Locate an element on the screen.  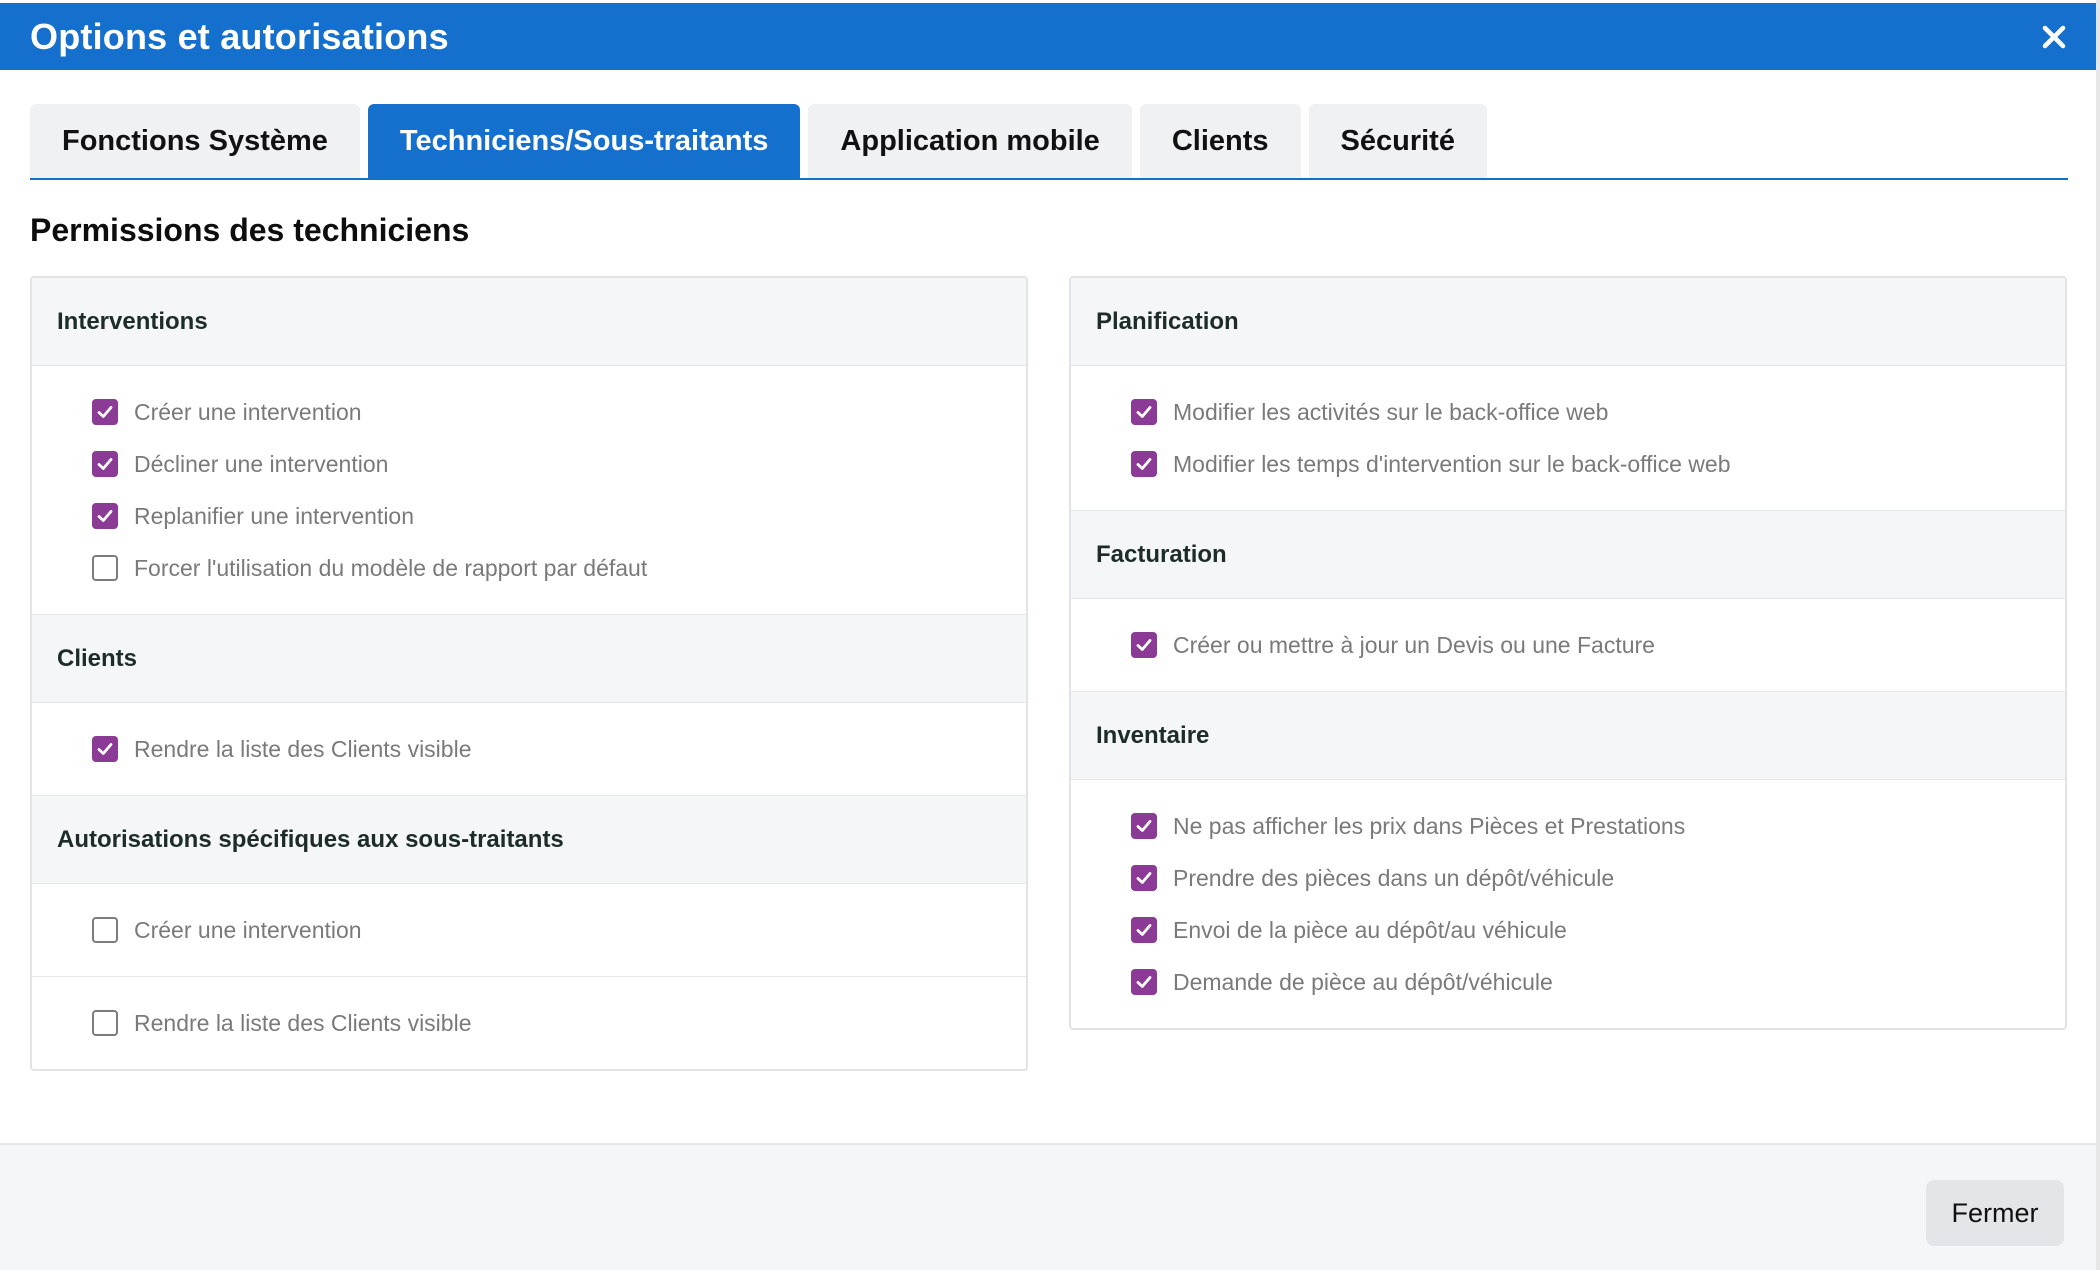
permission-item: Replanifier une intervention is located at coordinates (559, 516).